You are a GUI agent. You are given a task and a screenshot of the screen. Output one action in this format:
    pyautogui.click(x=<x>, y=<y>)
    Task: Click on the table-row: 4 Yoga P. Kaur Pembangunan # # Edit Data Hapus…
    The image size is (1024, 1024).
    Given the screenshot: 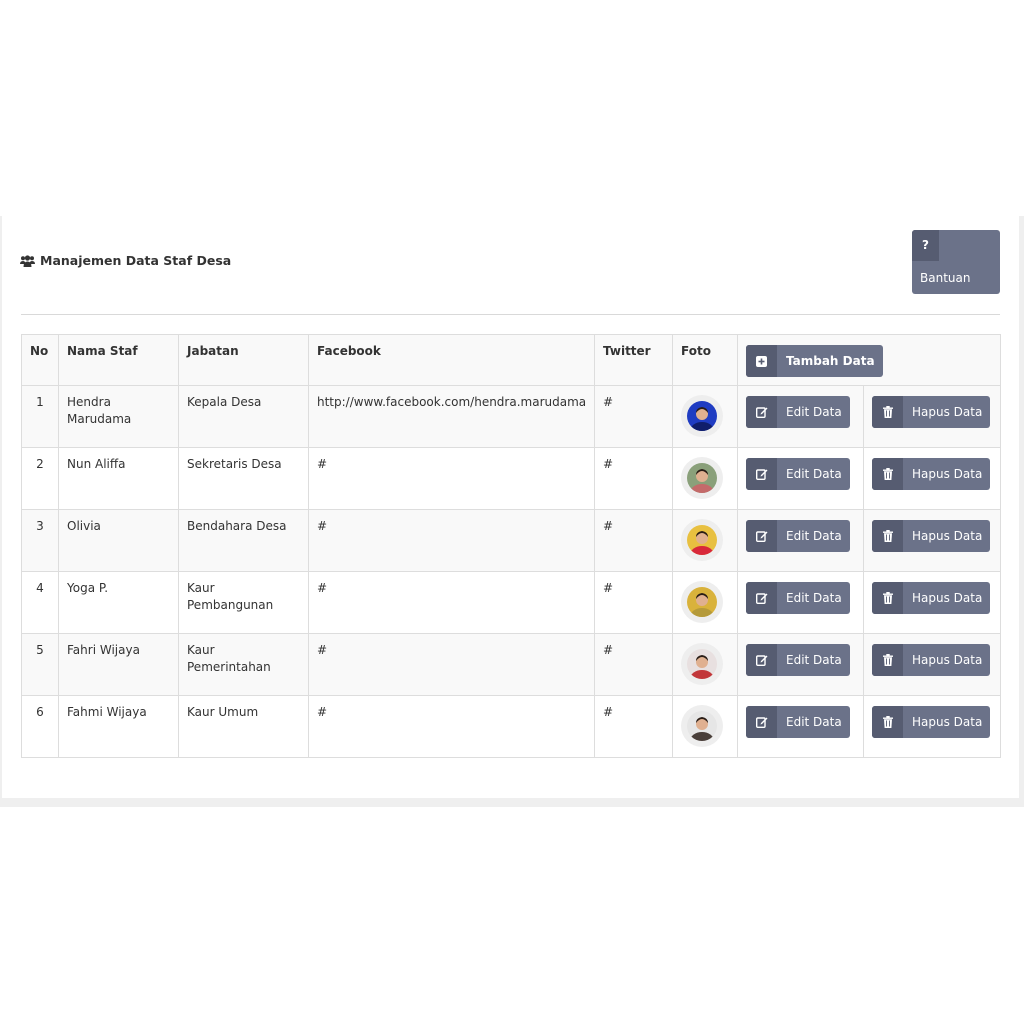 What is the action you would take?
    pyautogui.click(x=511, y=602)
    